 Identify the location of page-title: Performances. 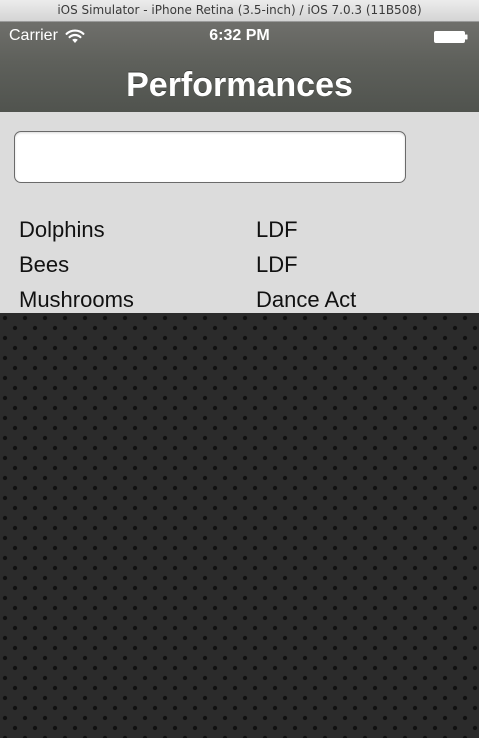
(239, 85).